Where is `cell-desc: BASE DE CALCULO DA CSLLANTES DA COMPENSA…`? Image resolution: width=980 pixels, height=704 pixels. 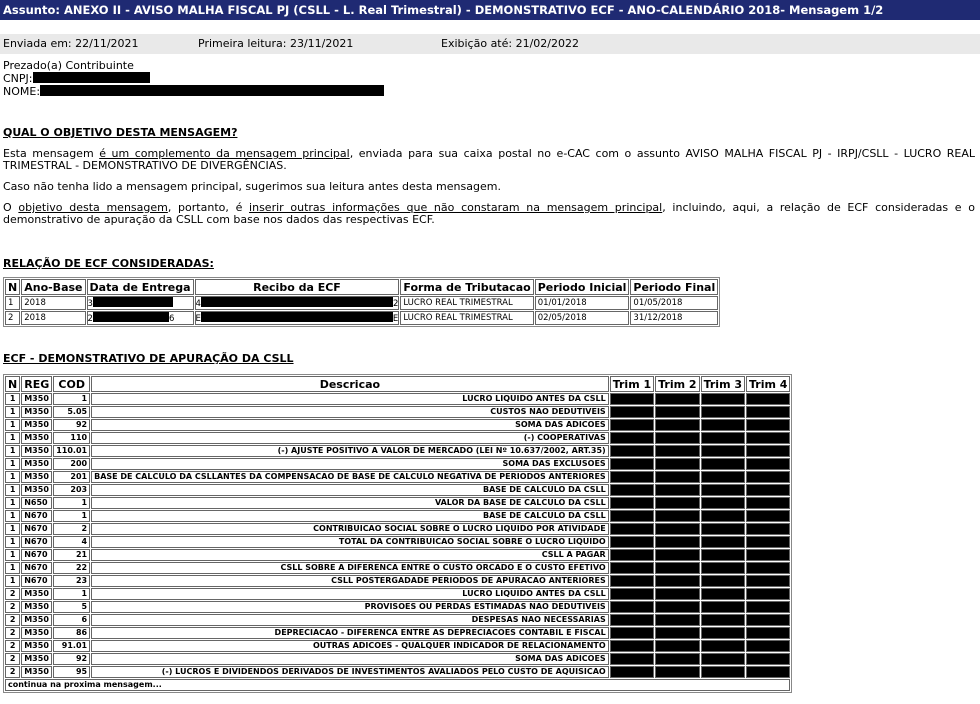 cell-desc: BASE DE CALCULO DA CSLLANTES DA COMPENSA… is located at coordinates (350, 477).